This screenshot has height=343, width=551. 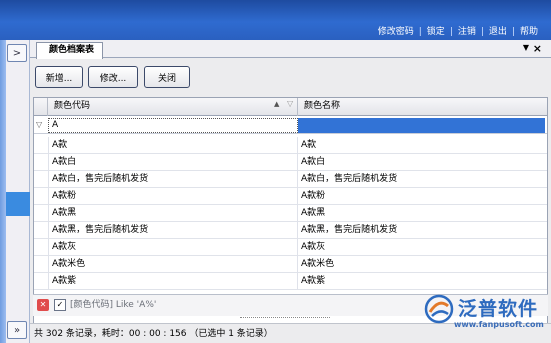 I want to click on grid-header: 颜色代码 ▲ ▽ 颜色名称, so click(x=290, y=107).